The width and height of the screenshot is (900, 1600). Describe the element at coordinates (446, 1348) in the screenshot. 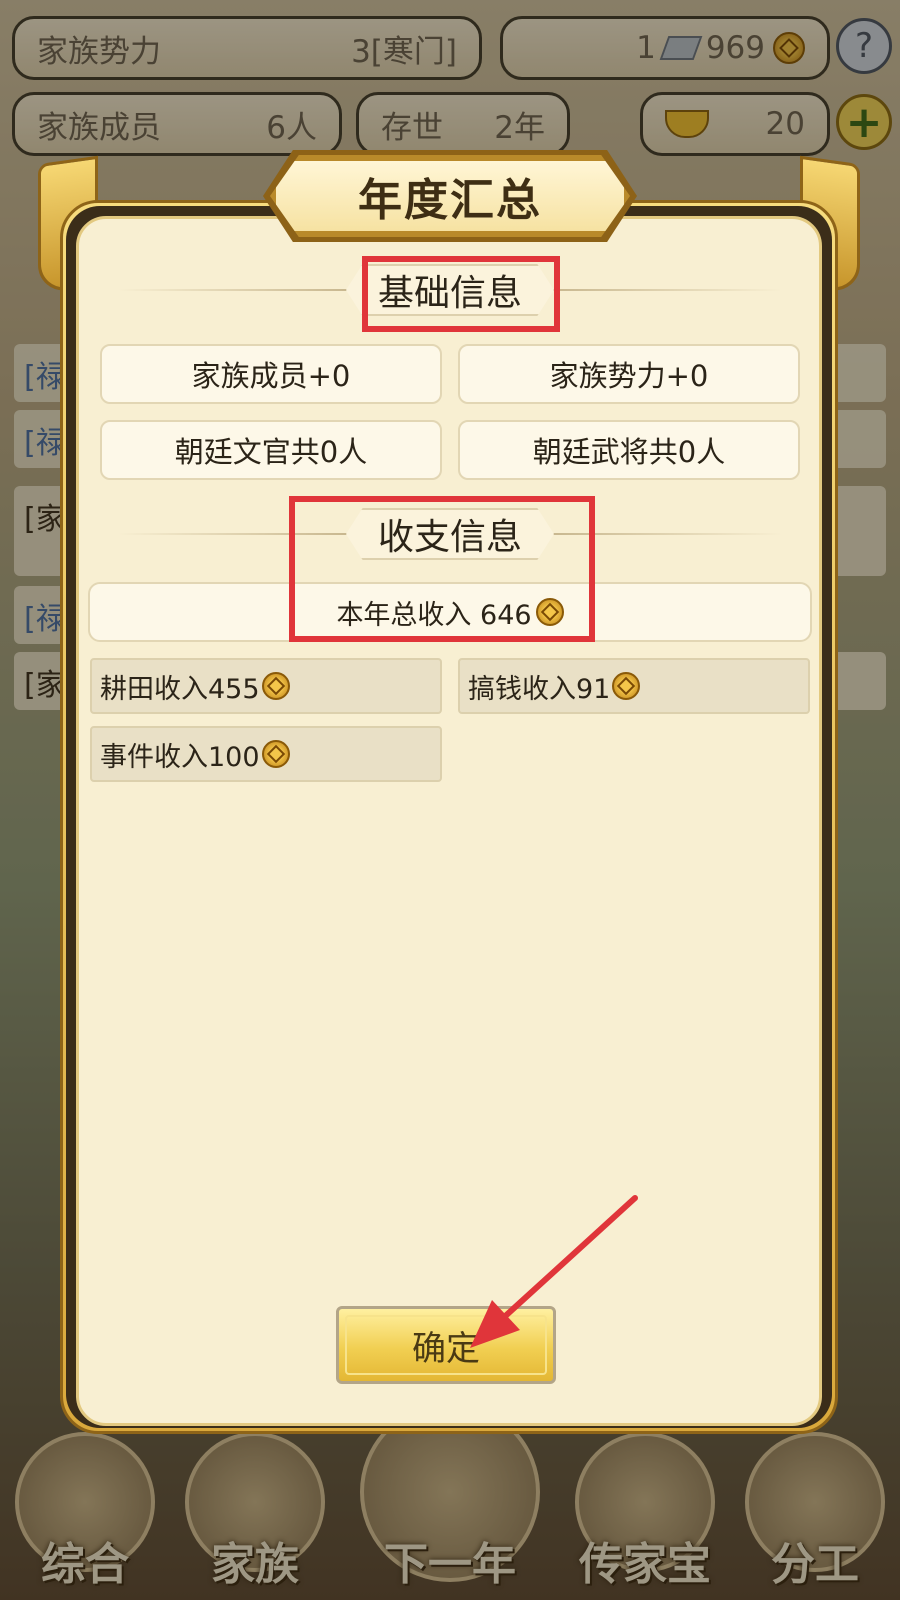

I see `confirm-button-label: 确定` at that location.